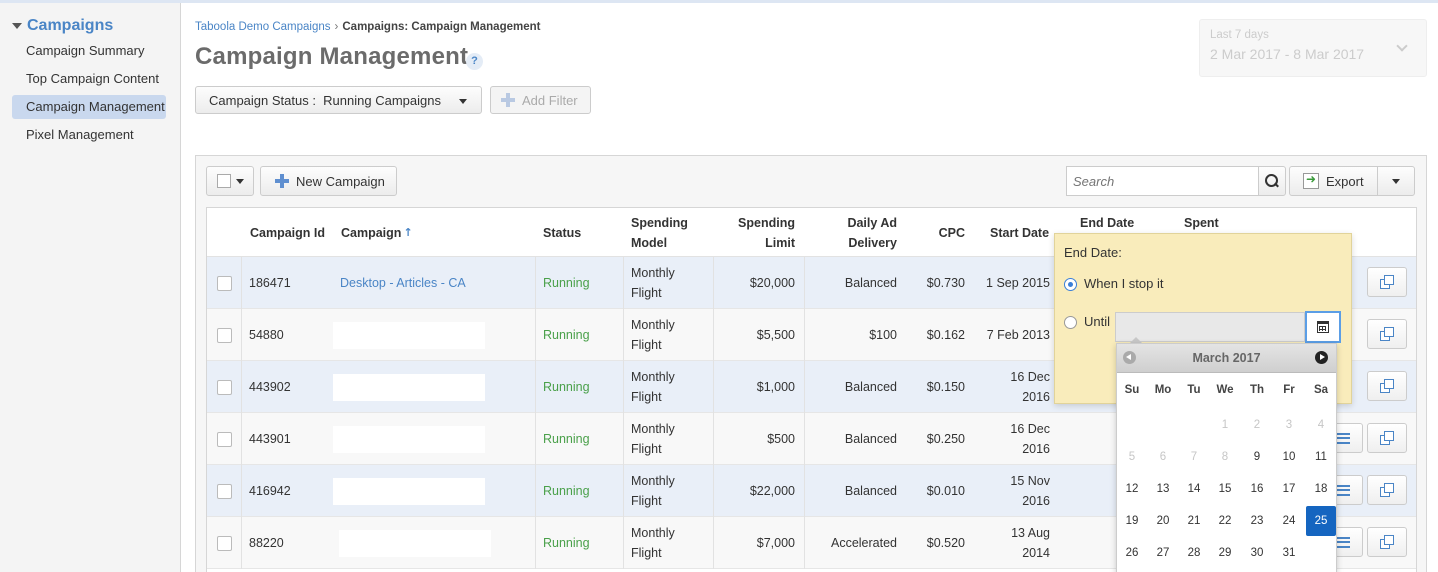 The height and width of the screenshot is (572, 1438). What do you see at coordinates (1321, 357) in the screenshot?
I see `next-month-icon` at bounding box center [1321, 357].